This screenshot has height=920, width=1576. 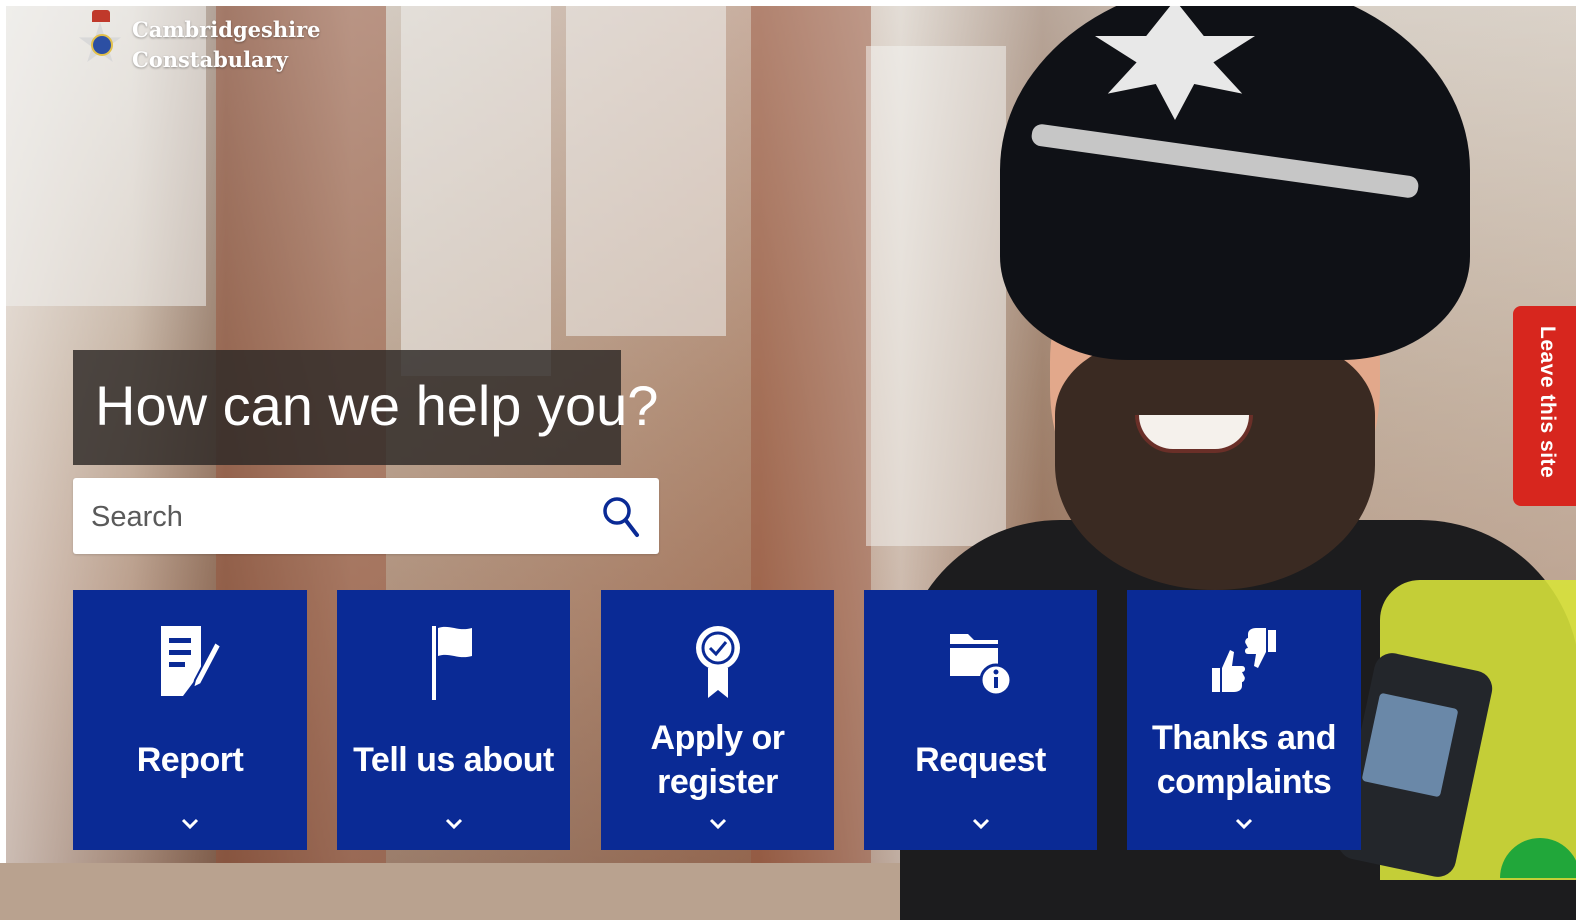 I want to click on tile-label-line-1: Thanks and, so click(x=1244, y=738).